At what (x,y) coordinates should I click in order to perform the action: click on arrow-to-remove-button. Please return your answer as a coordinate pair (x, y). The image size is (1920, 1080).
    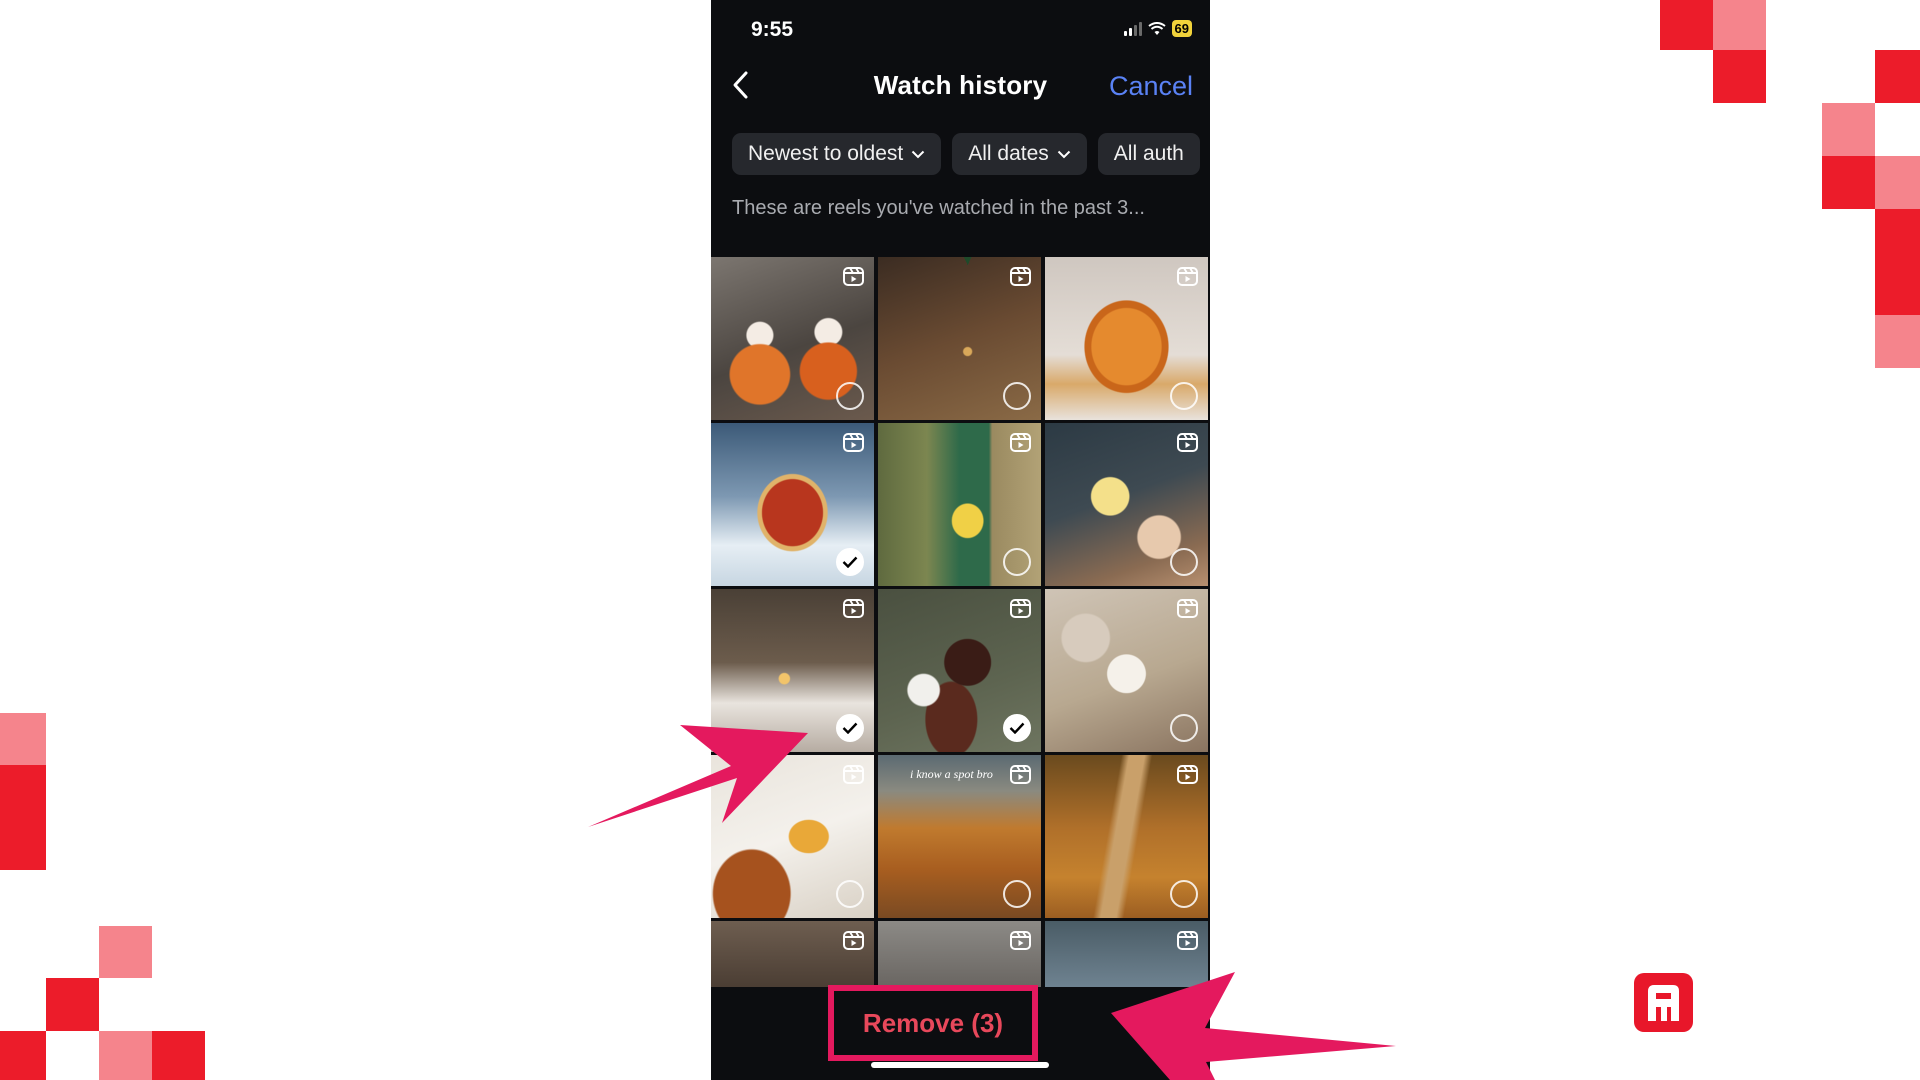
    Looking at the image, I should click on (1253, 1026).